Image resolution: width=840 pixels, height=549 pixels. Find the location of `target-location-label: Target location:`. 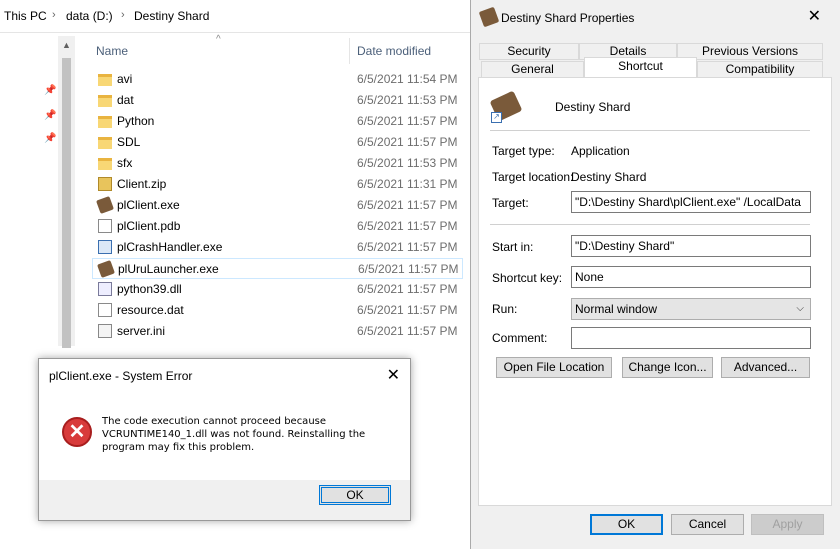

target-location-label: Target location: is located at coordinates (533, 177).